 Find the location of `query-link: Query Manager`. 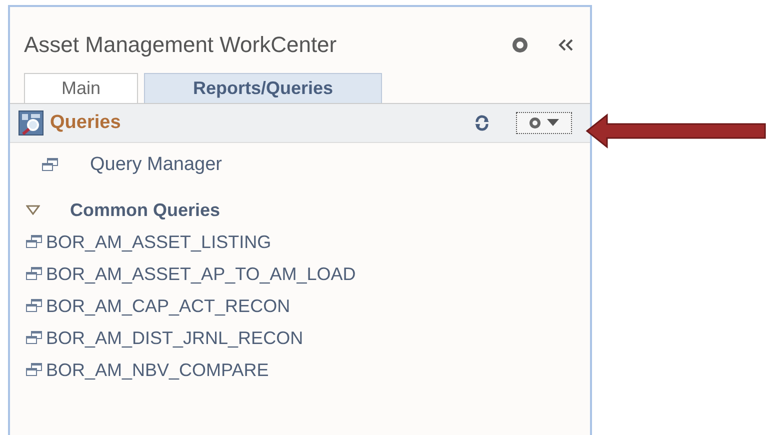

query-link: Query Manager is located at coordinates (156, 165).